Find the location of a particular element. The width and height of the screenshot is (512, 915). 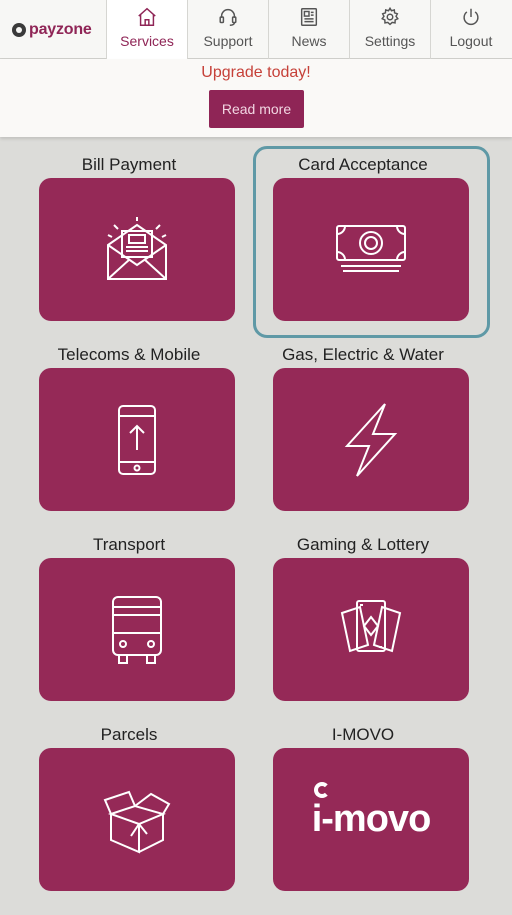

service-tile-bill-payment is located at coordinates (137, 249).